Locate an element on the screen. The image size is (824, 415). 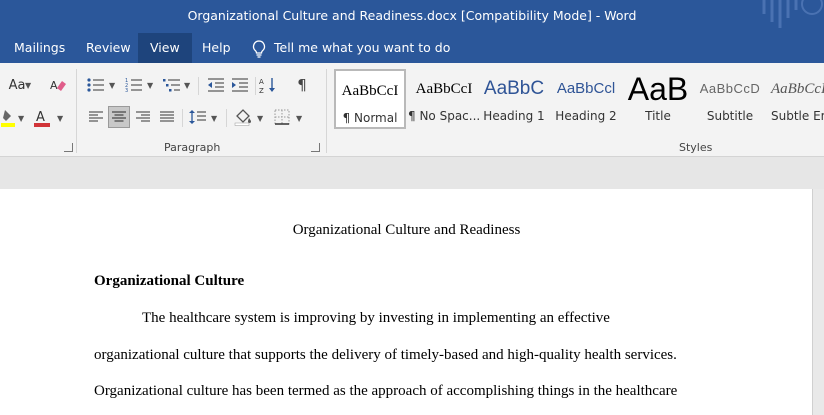
paint-bucket-icon is located at coordinates (242, 117).